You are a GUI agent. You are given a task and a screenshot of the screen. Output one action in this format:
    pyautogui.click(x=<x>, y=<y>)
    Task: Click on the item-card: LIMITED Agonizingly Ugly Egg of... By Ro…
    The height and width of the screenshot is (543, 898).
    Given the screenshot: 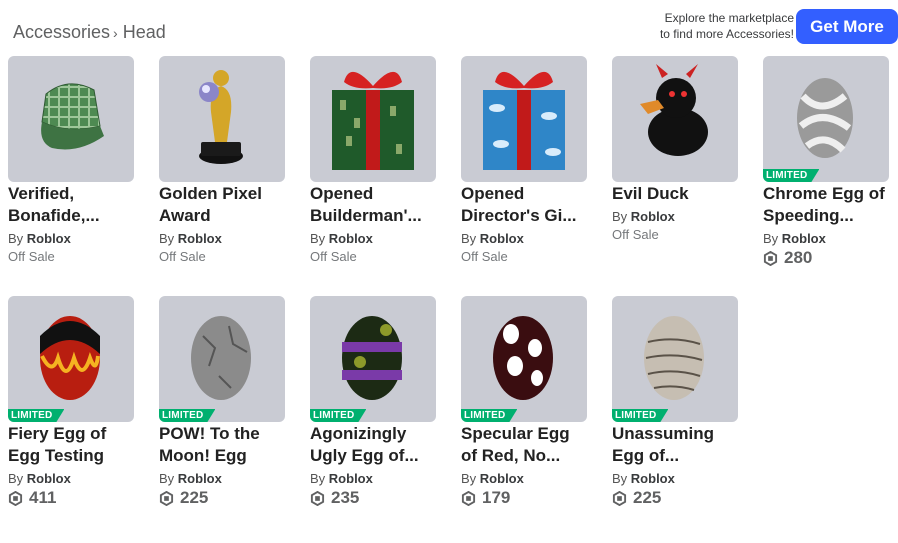 What is the action you would take?
    pyautogui.click(x=373, y=402)
    